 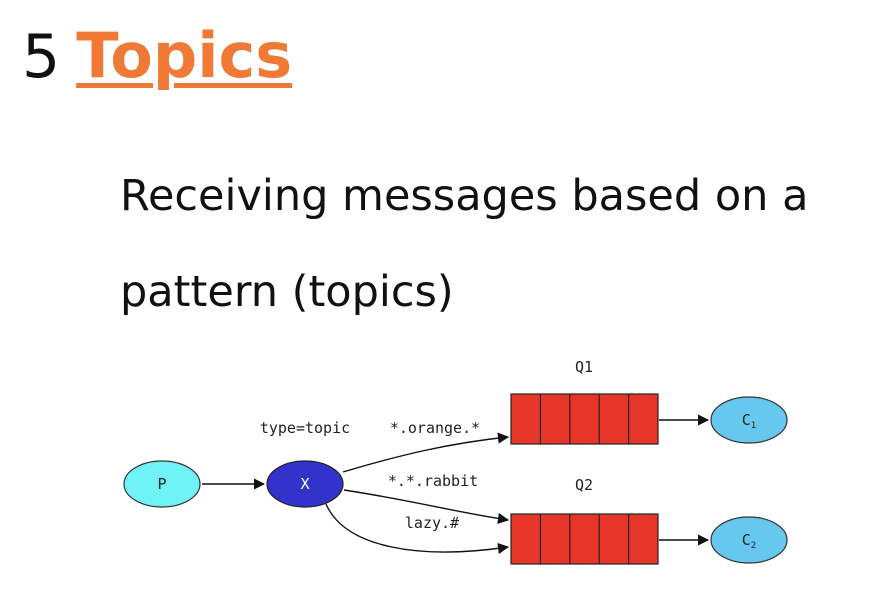 What do you see at coordinates (749, 420) in the screenshot?
I see `consumer-1-node: C1` at bounding box center [749, 420].